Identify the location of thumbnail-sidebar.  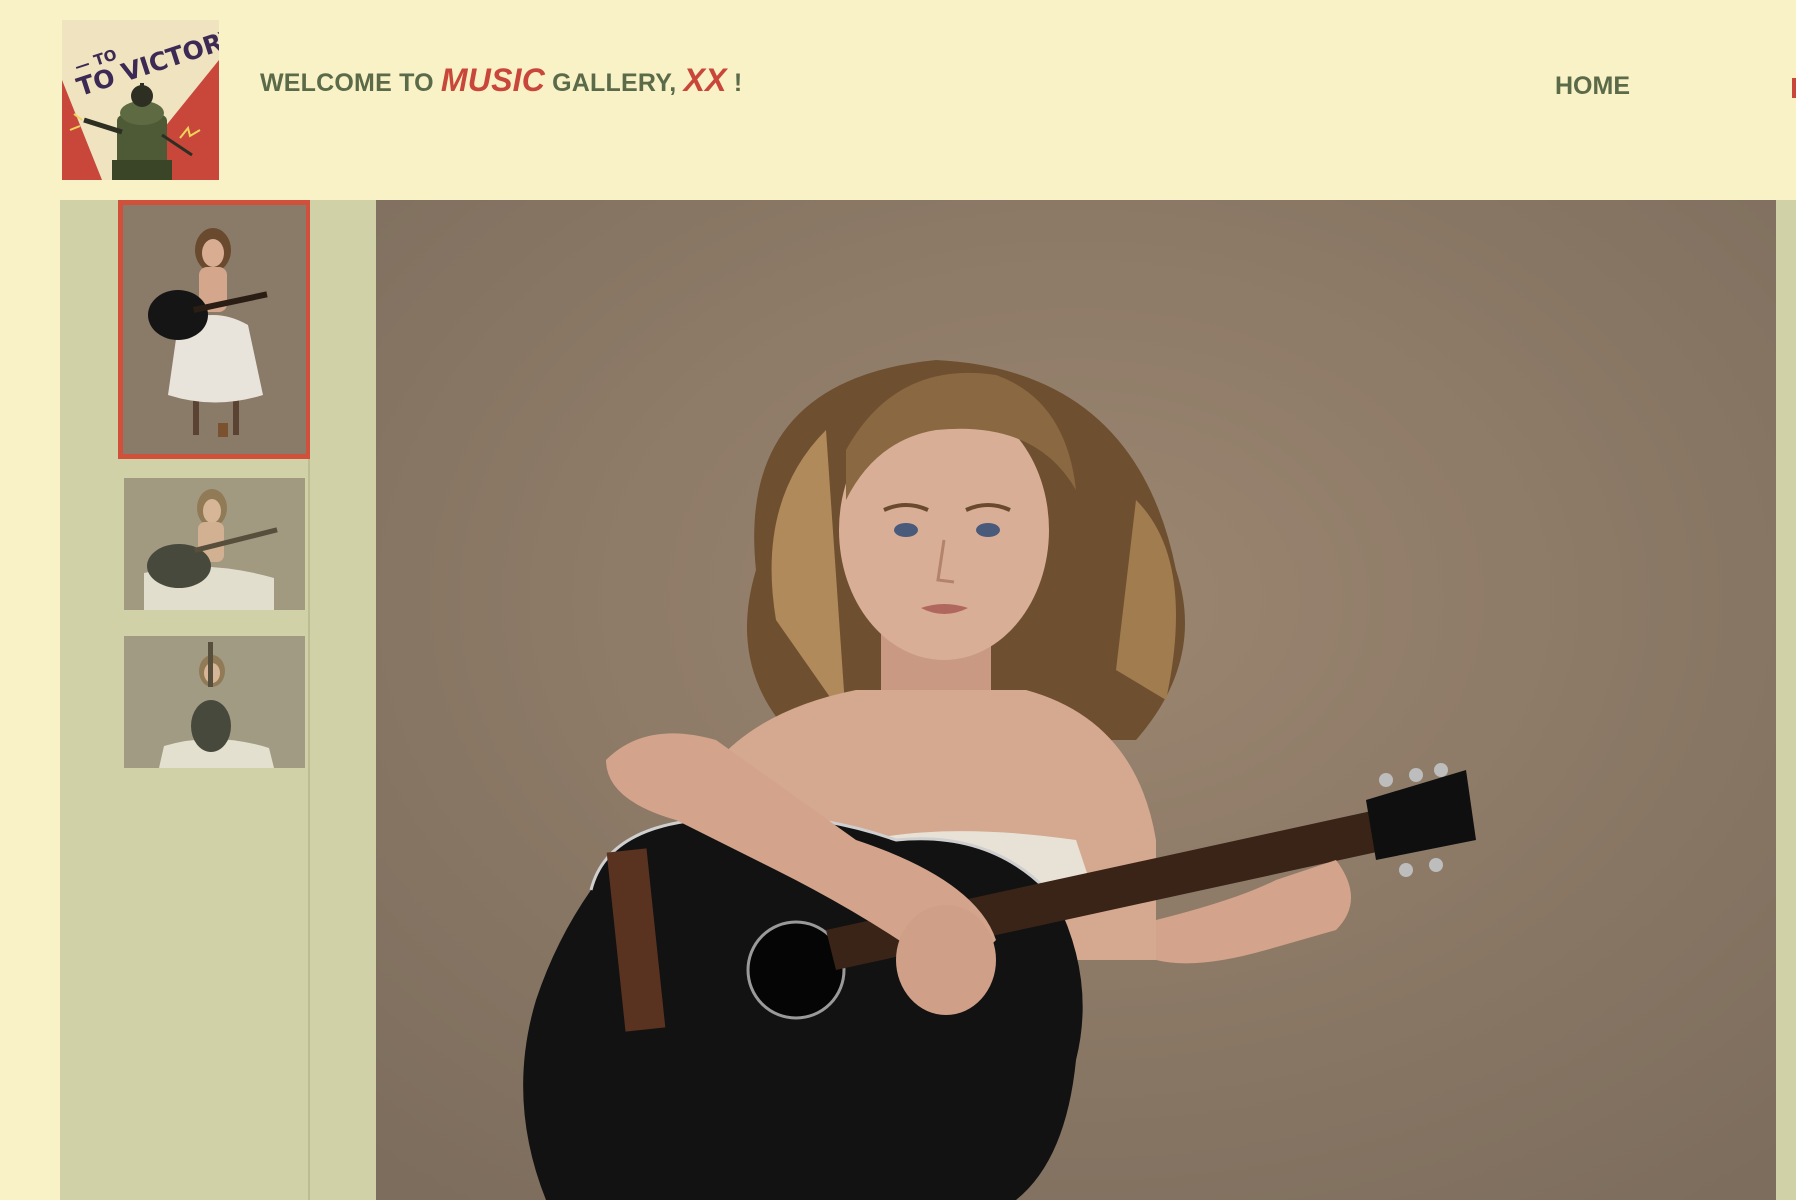
(185, 700).